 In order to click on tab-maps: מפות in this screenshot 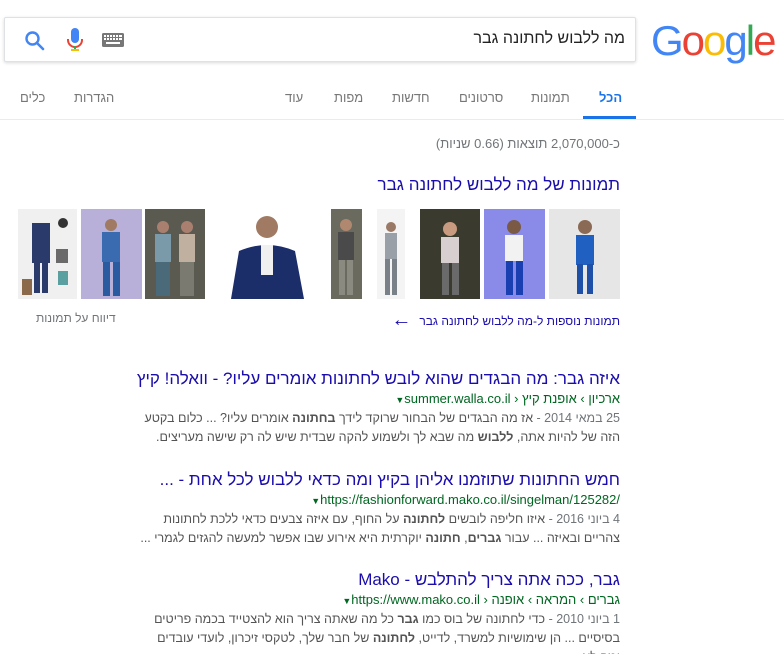, I will do `click(348, 97)`.